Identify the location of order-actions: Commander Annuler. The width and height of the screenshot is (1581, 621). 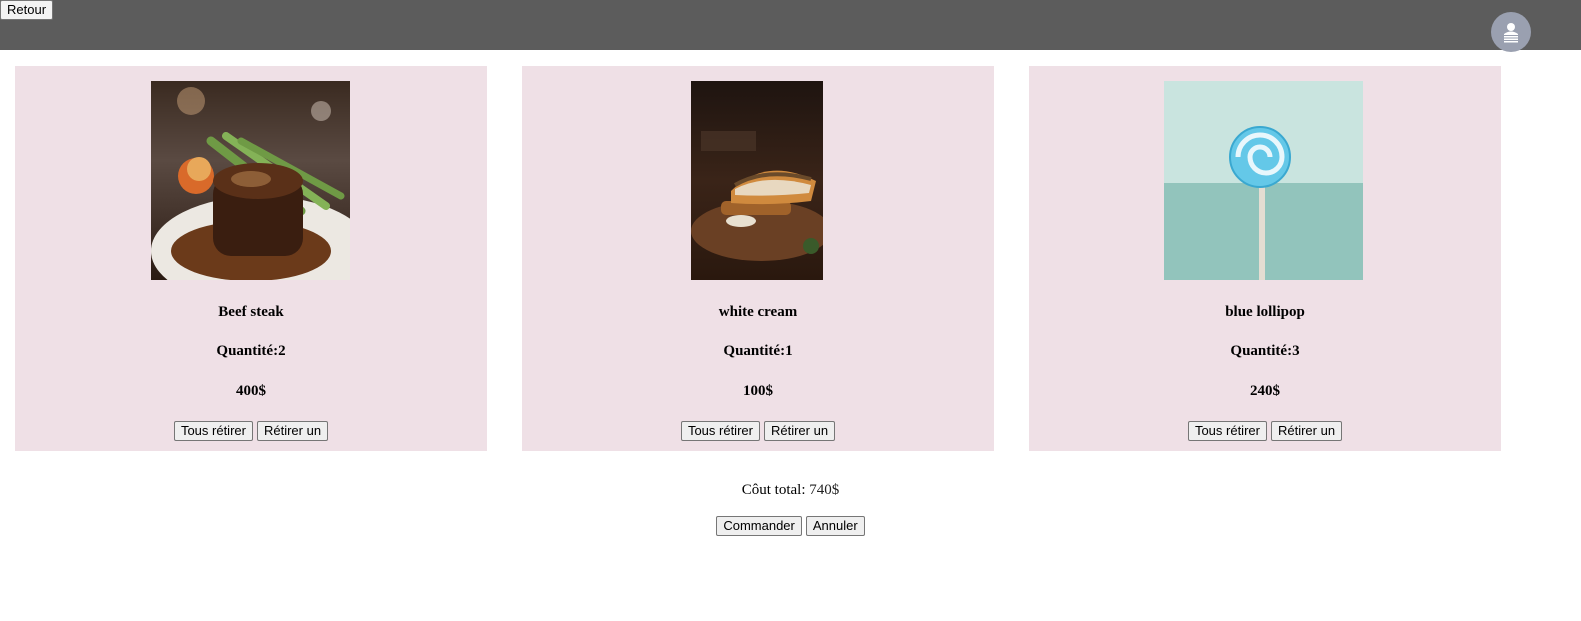
(790, 526).